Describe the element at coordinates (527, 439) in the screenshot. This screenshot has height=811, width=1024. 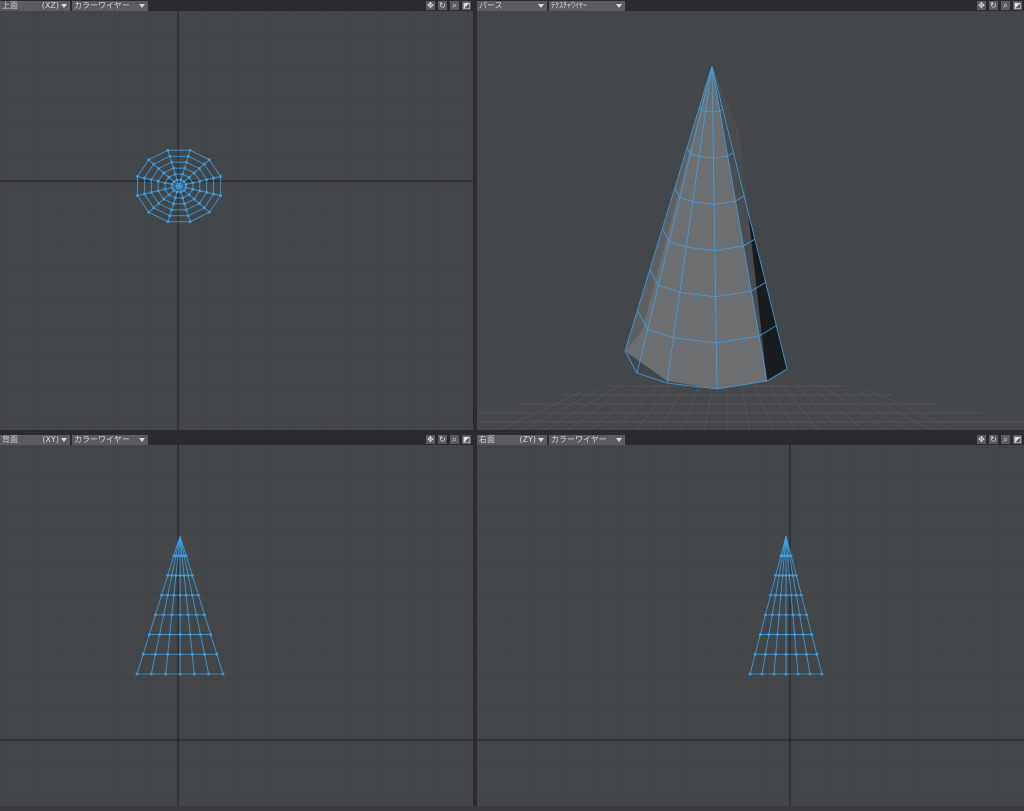
I see `axis-label: (ZY)` at that location.